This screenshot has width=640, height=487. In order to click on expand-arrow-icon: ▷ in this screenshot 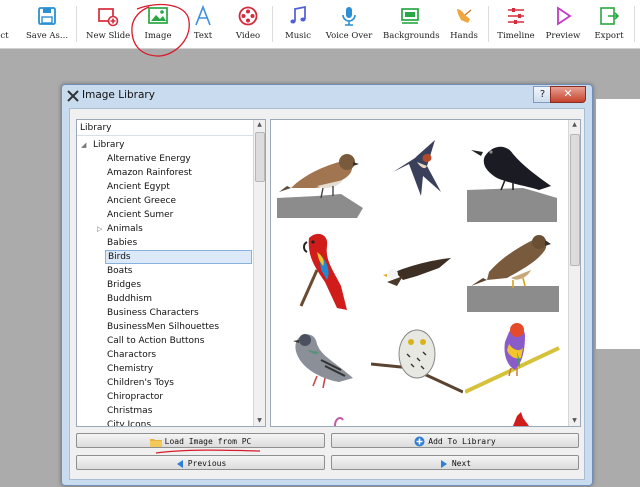, I will do `click(99, 229)`.